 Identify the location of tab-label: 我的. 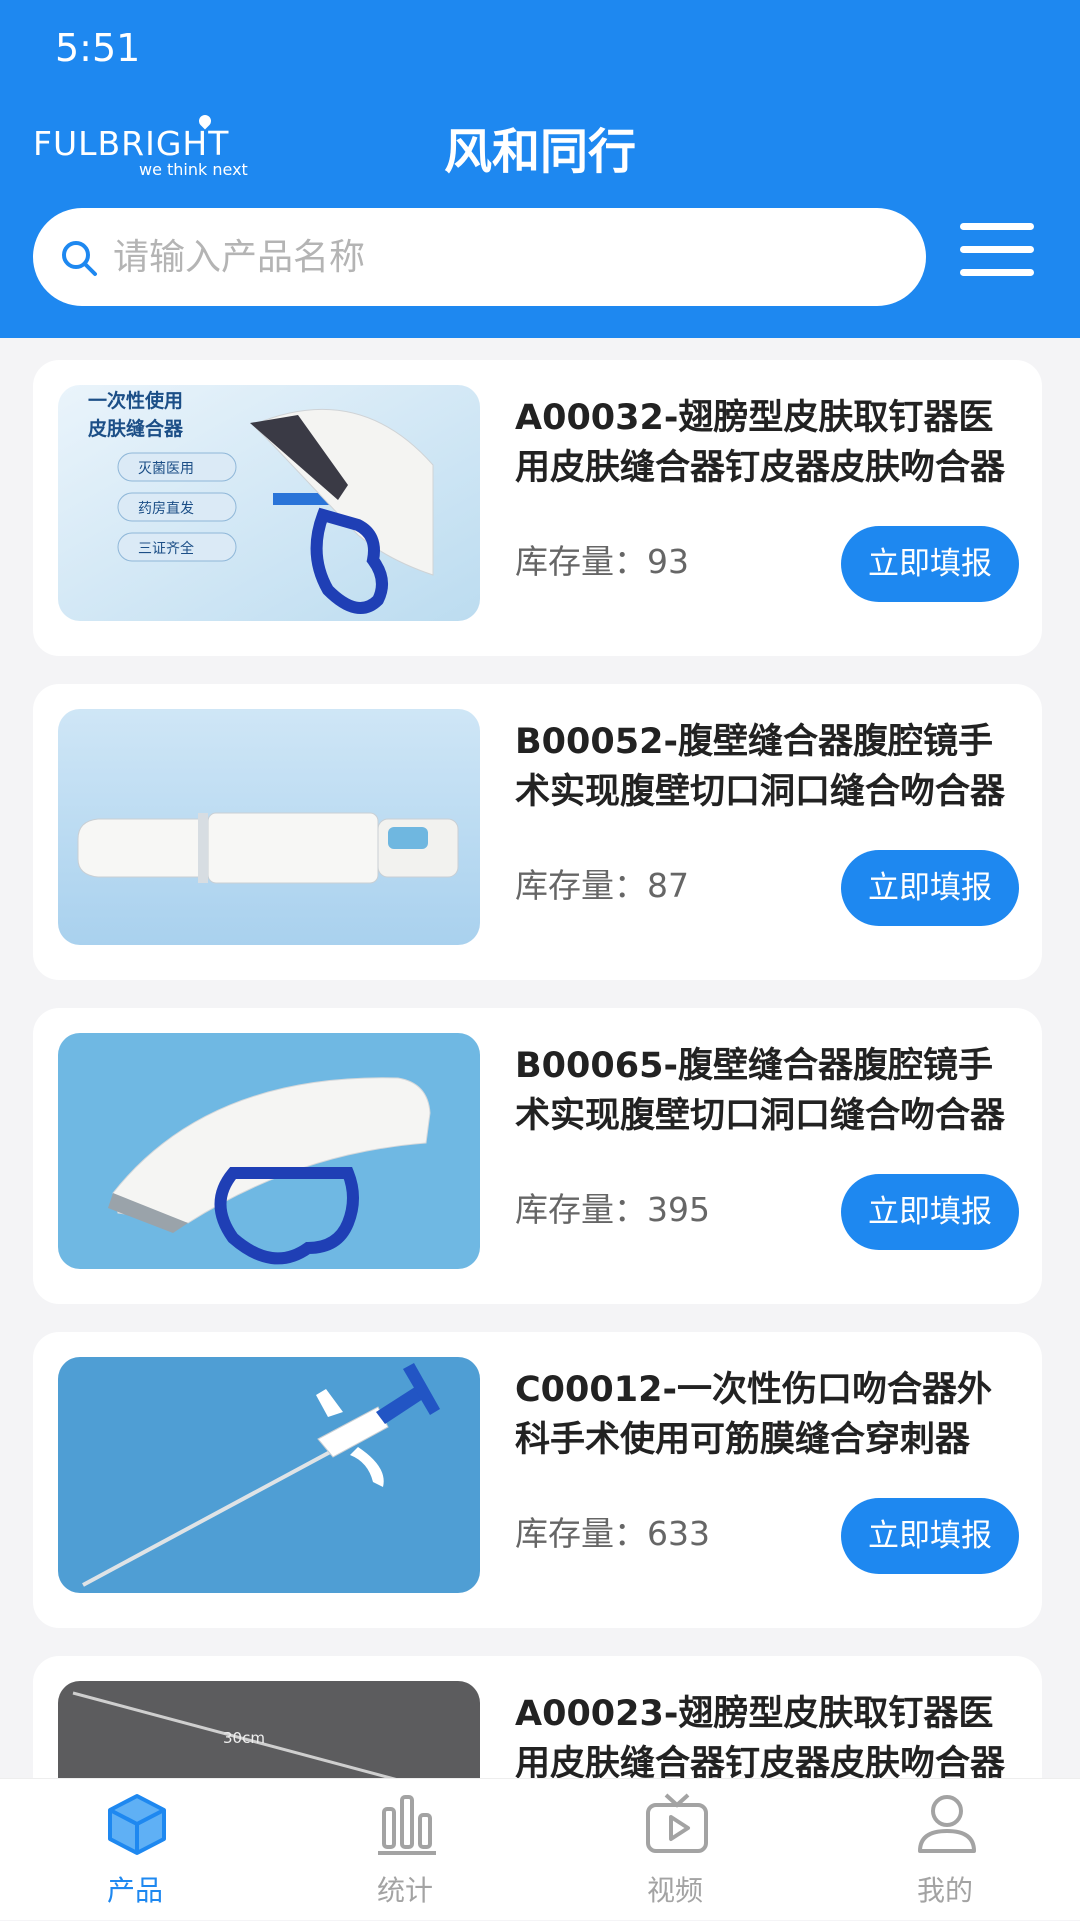
(944, 1890).